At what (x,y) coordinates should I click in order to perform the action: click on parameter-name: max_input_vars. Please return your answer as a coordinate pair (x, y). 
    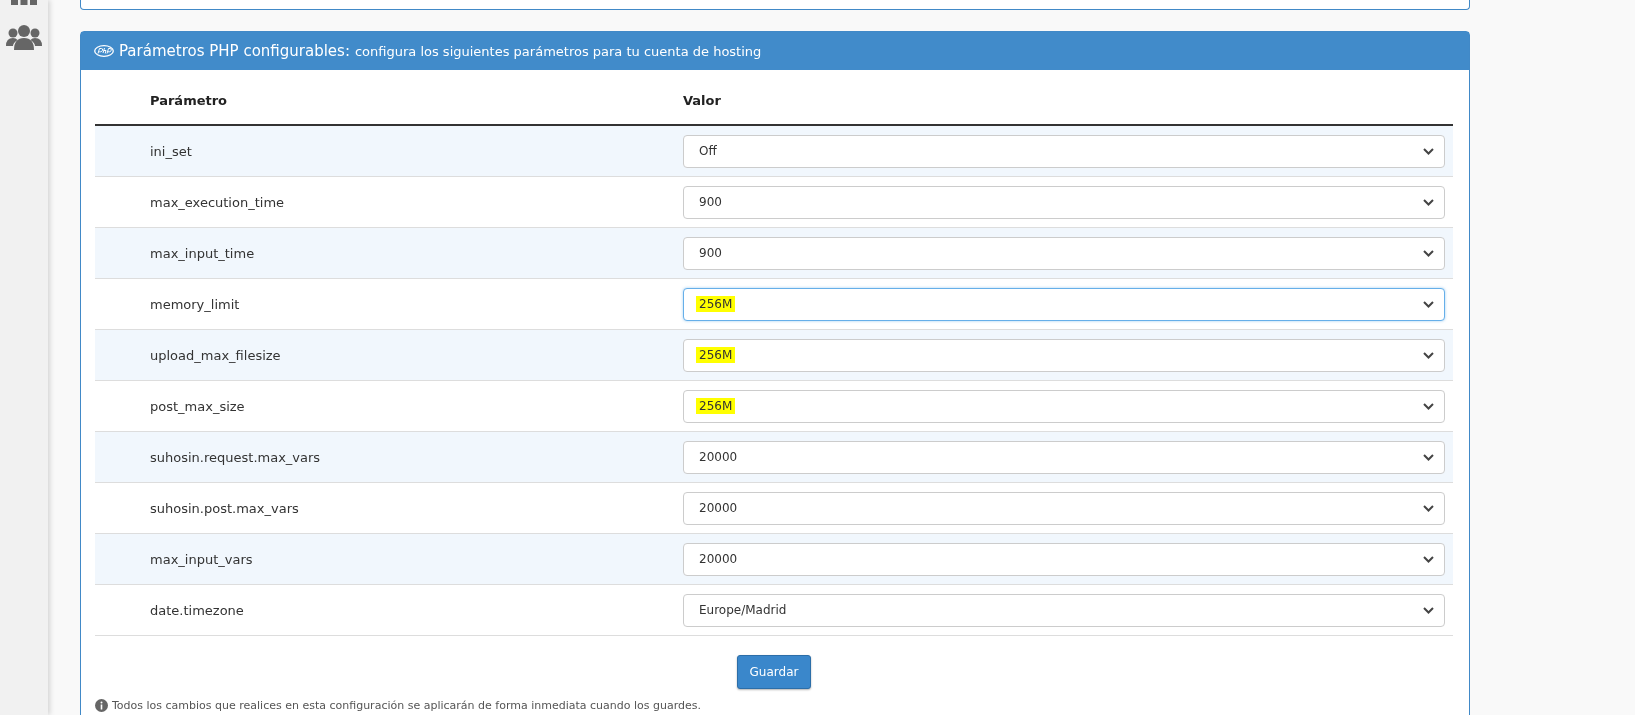
    Looking at the image, I should click on (201, 559).